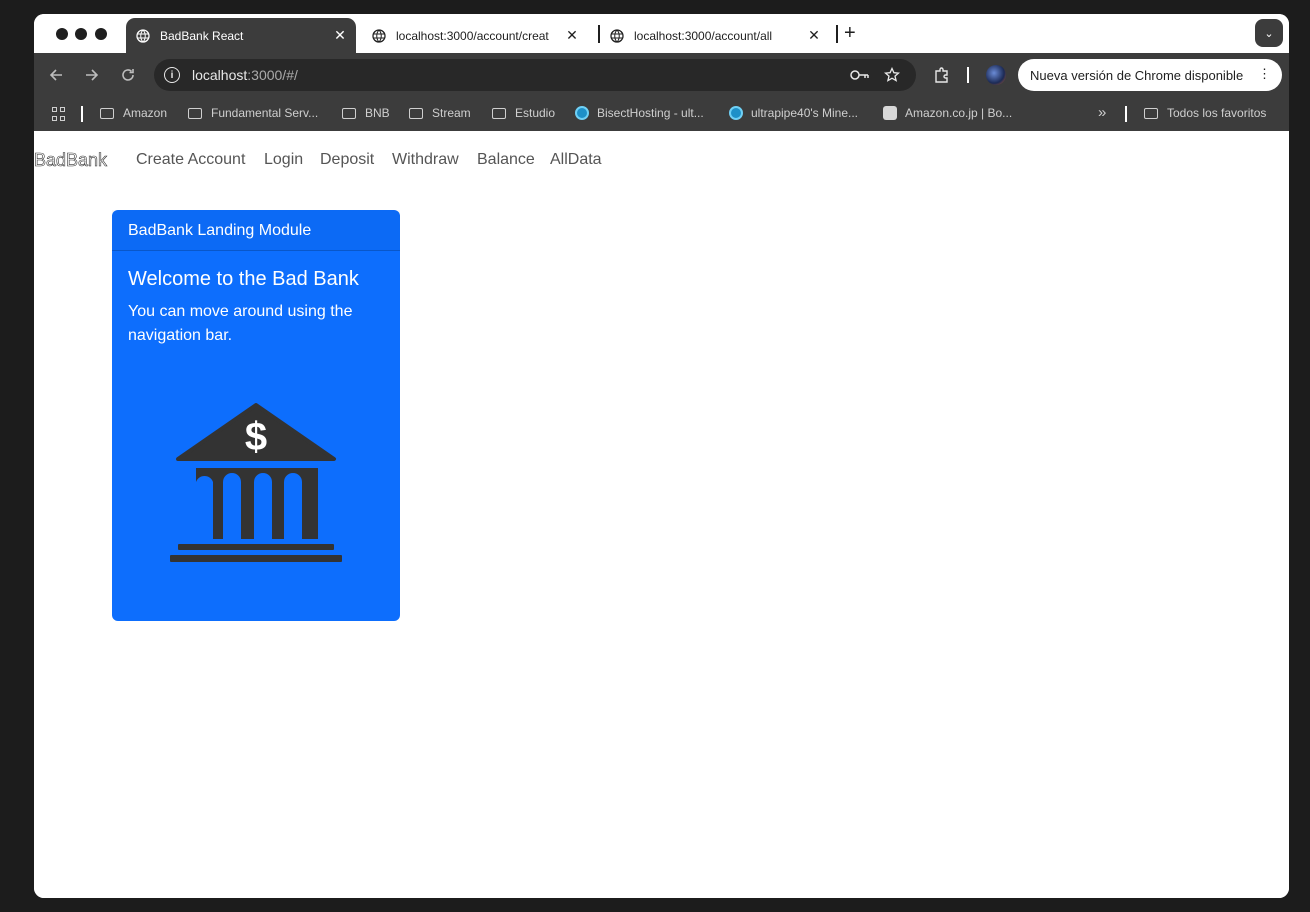 The image size is (1310, 912). Describe the element at coordinates (1102, 112) in the screenshot. I see `bookmarks-overflow-icon: »` at that location.